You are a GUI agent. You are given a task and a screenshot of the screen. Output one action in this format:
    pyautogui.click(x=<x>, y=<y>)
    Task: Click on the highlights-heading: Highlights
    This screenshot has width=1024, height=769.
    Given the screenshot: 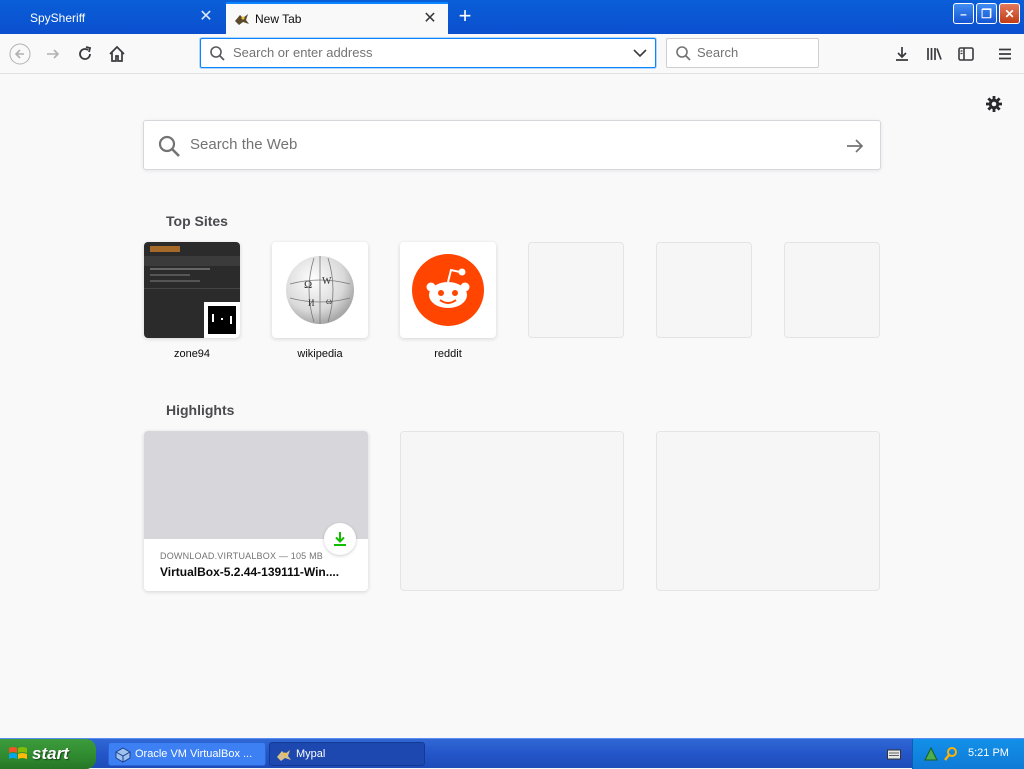 What is the action you would take?
    pyautogui.click(x=200, y=410)
    